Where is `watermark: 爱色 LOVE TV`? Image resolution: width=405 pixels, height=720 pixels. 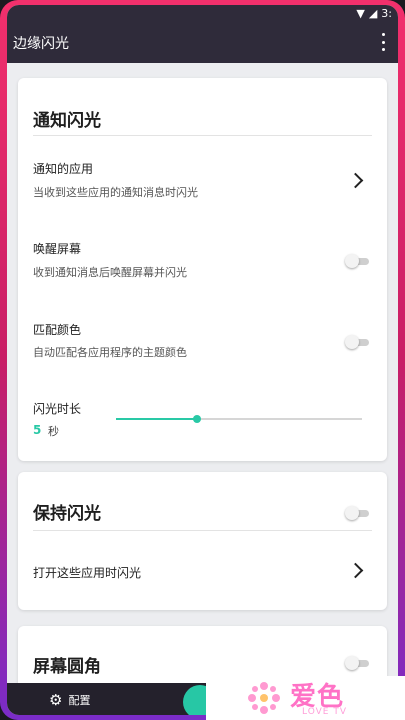
watermark: 爱色 LOVE TV is located at coordinates (305, 698).